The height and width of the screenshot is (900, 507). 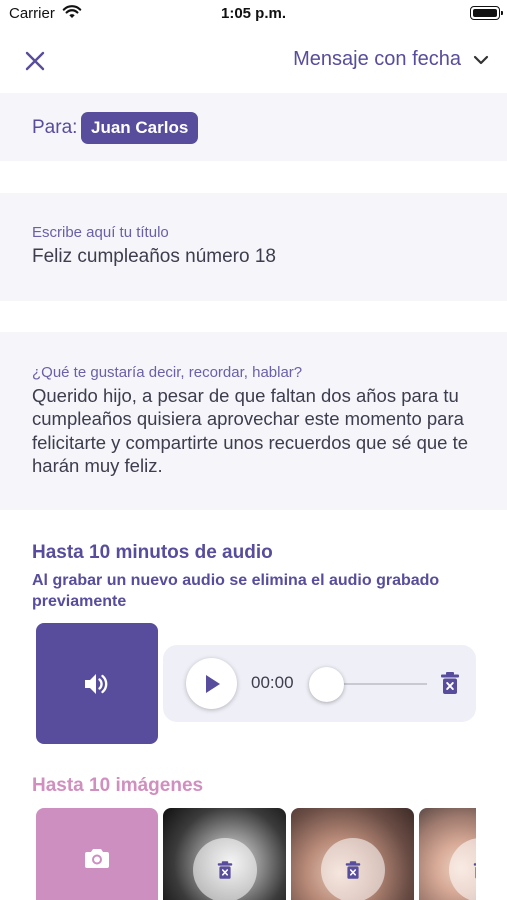 I want to click on add-image-button, so click(x=97, y=854).